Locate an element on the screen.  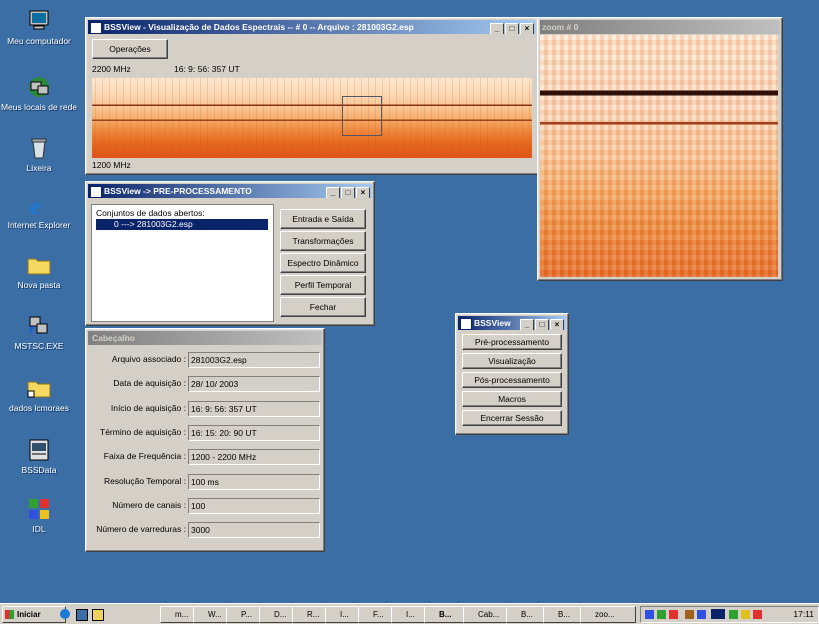
perfil-temporal-button: Perfil Temporal is located at coordinates (323, 285).